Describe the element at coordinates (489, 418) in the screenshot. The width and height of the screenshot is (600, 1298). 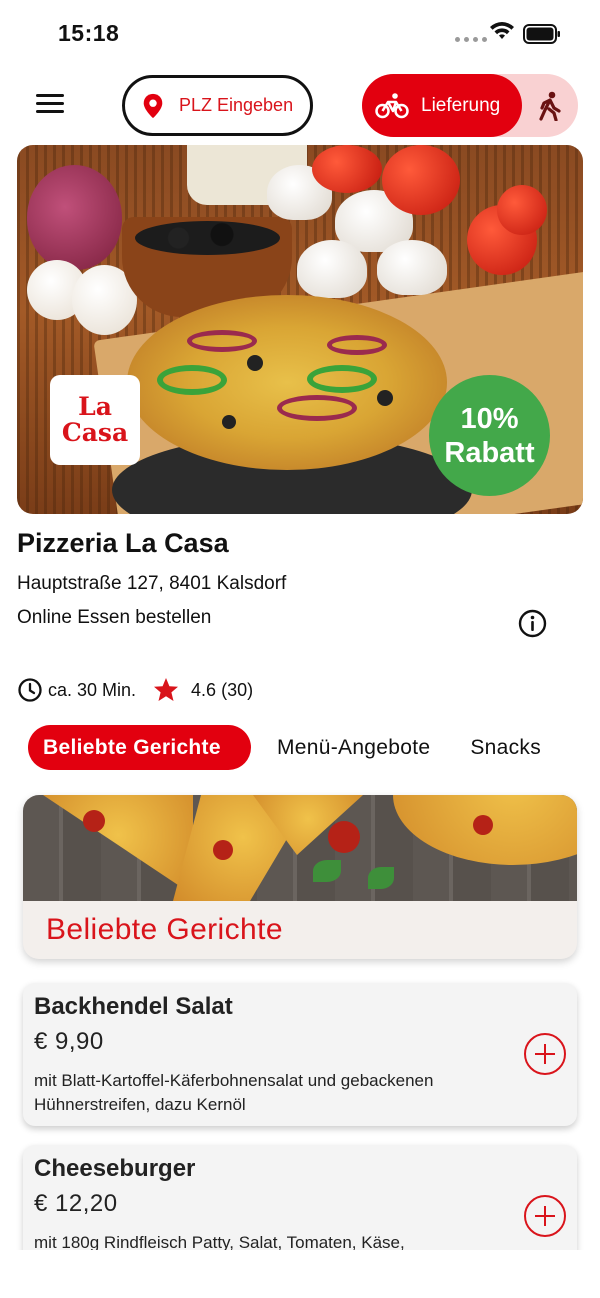
I see `discount-percent: 10%` at that location.